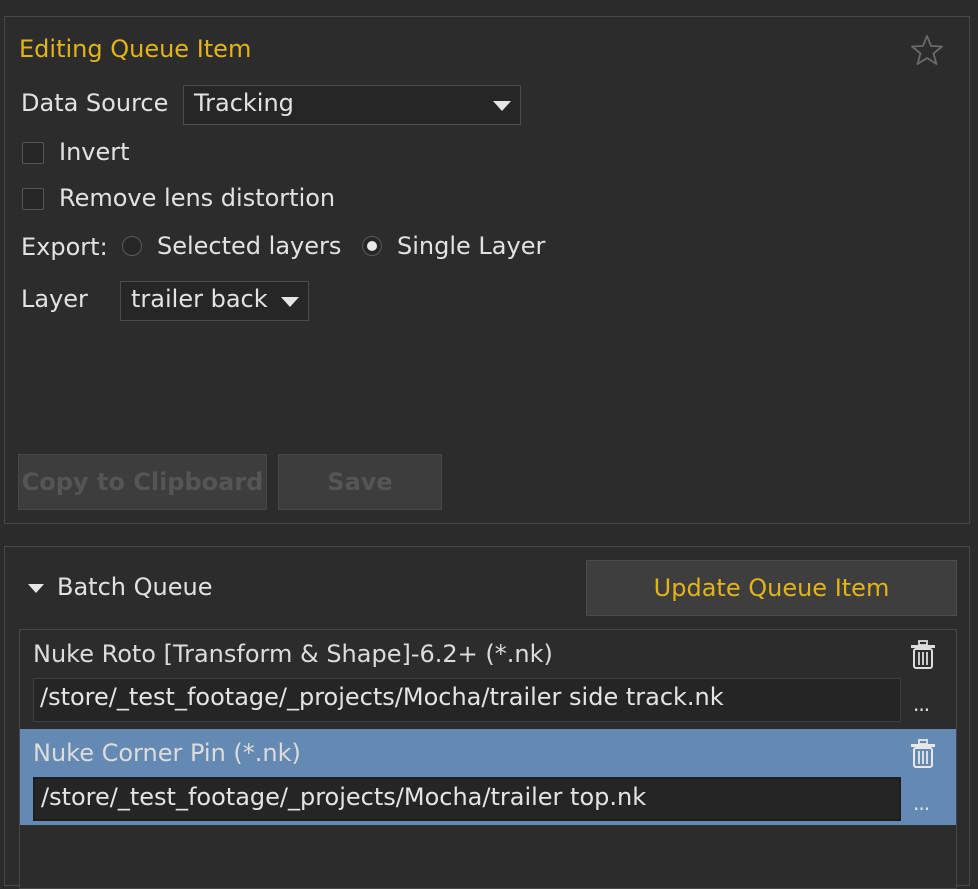 This screenshot has height=889, width=978. Describe the element at coordinates (95, 103) in the screenshot. I see `data-source-label: Data Source` at that location.